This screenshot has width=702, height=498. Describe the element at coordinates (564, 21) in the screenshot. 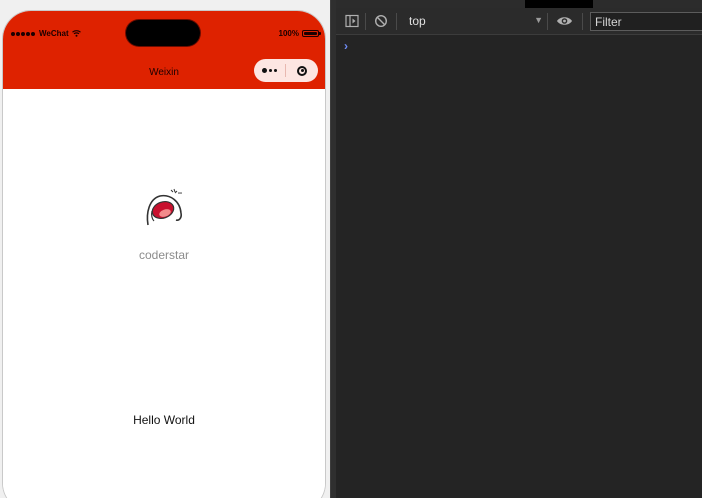

I see `eye-icon` at that location.